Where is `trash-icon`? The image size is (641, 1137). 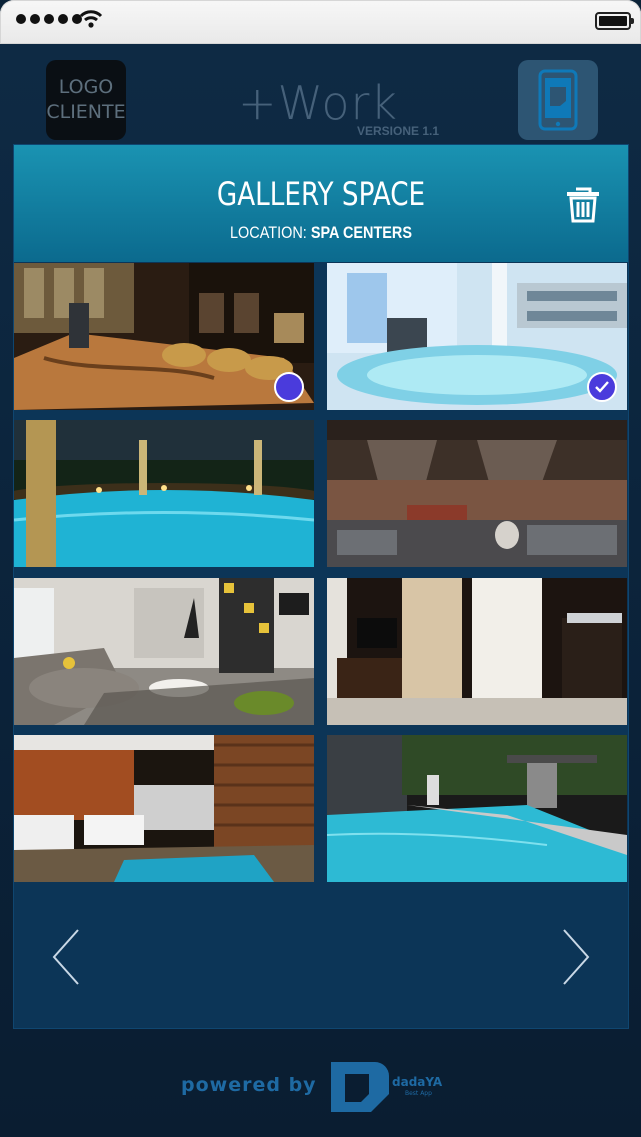 trash-icon is located at coordinates (583, 204).